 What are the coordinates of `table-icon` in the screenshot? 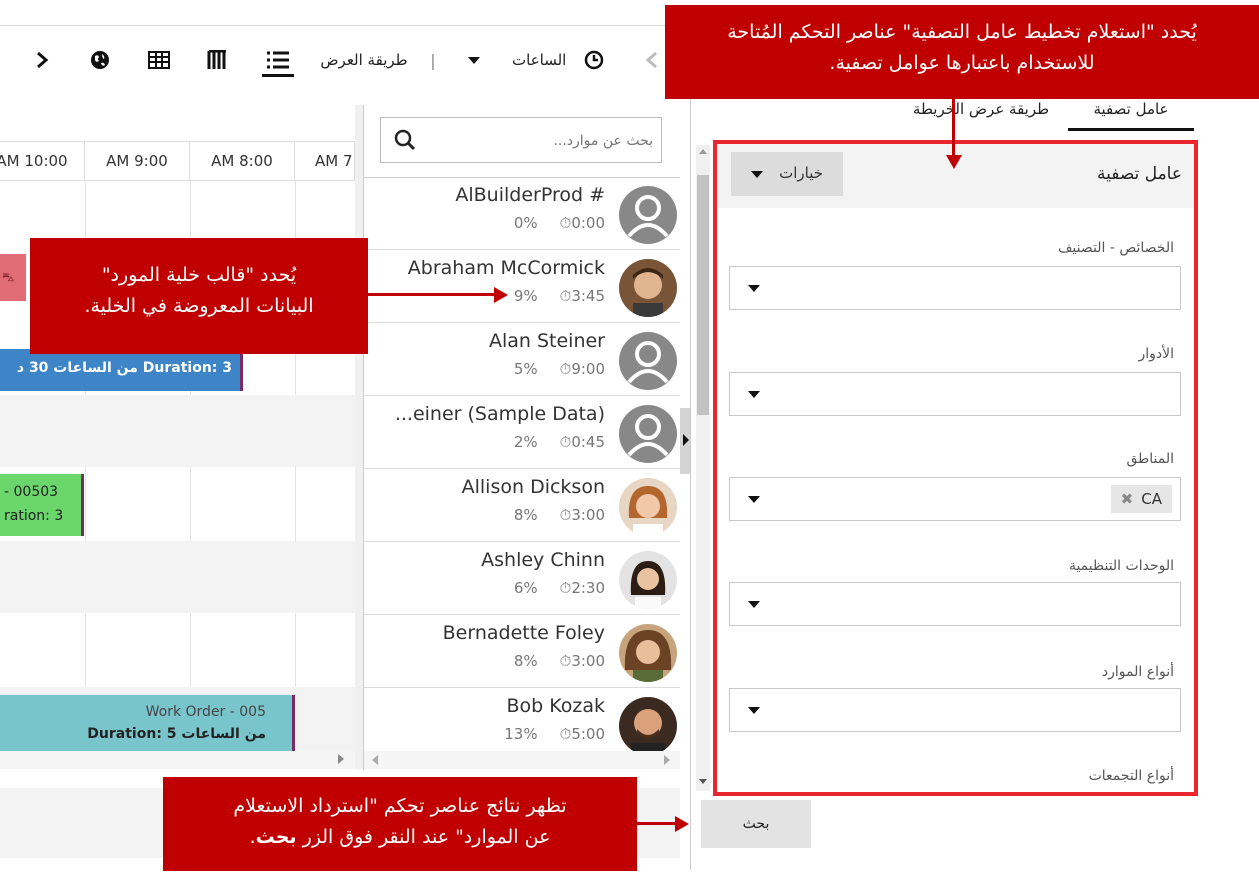 It's located at (159, 60).